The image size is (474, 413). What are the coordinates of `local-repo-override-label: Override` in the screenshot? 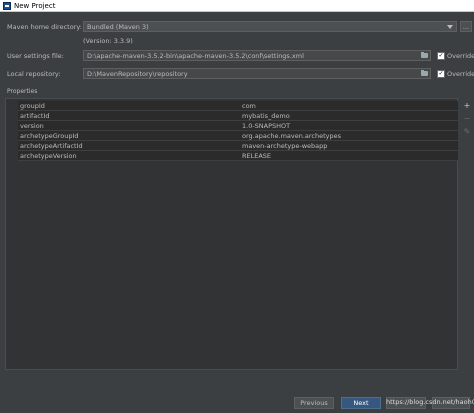 It's located at (460, 74).